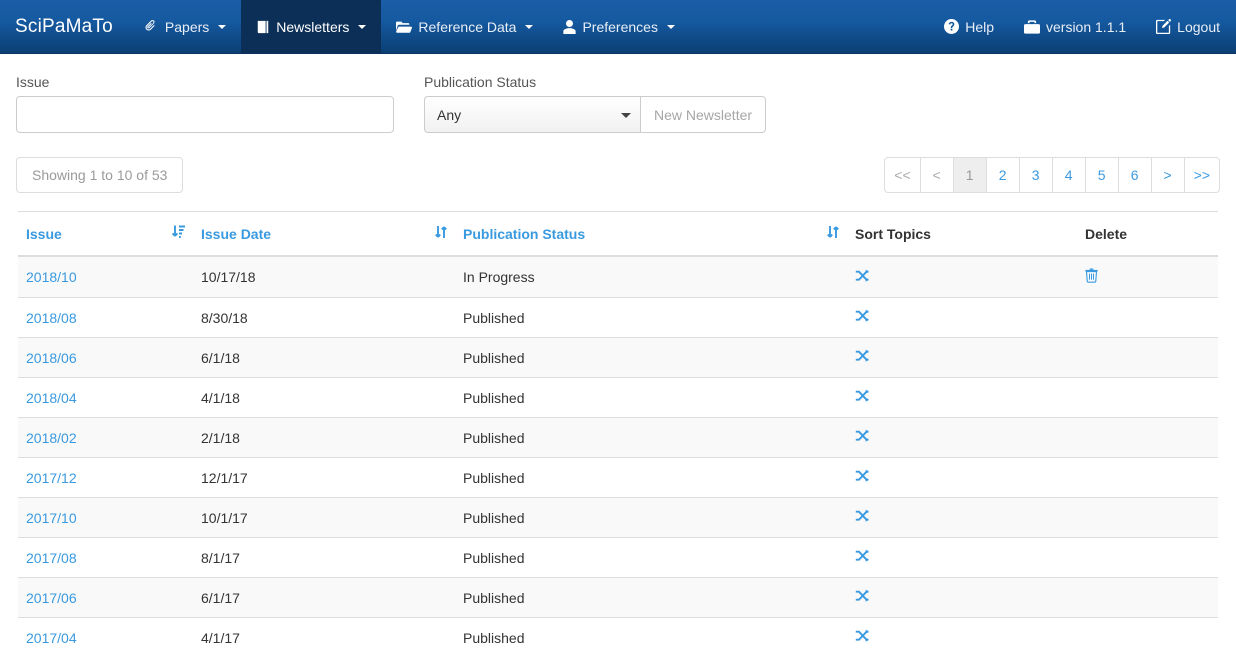 This screenshot has height=651, width=1236. I want to click on pagination-page-4: 4, so click(1069, 175).